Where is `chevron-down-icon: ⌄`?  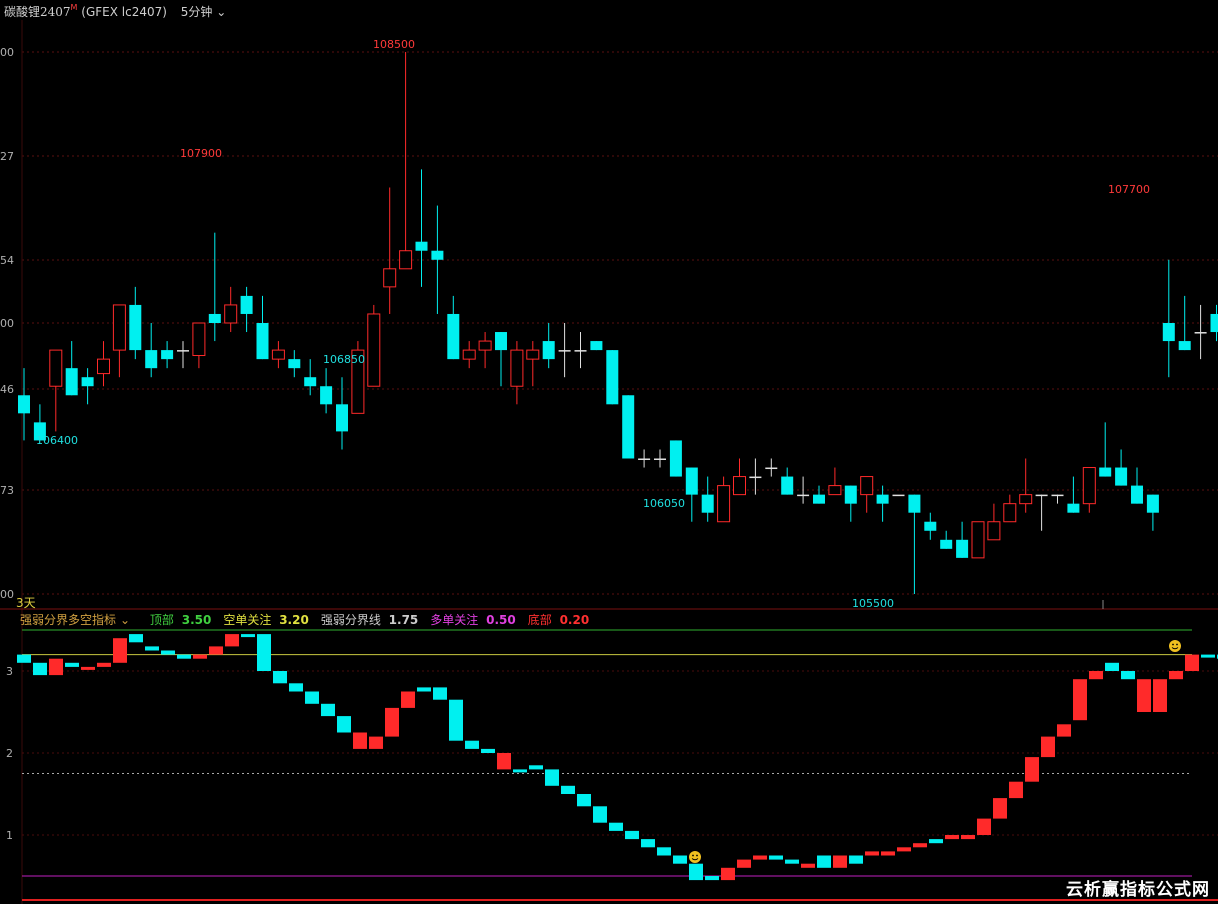 chevron-down-icon: ⌄ is located at coordinates (125, 620).